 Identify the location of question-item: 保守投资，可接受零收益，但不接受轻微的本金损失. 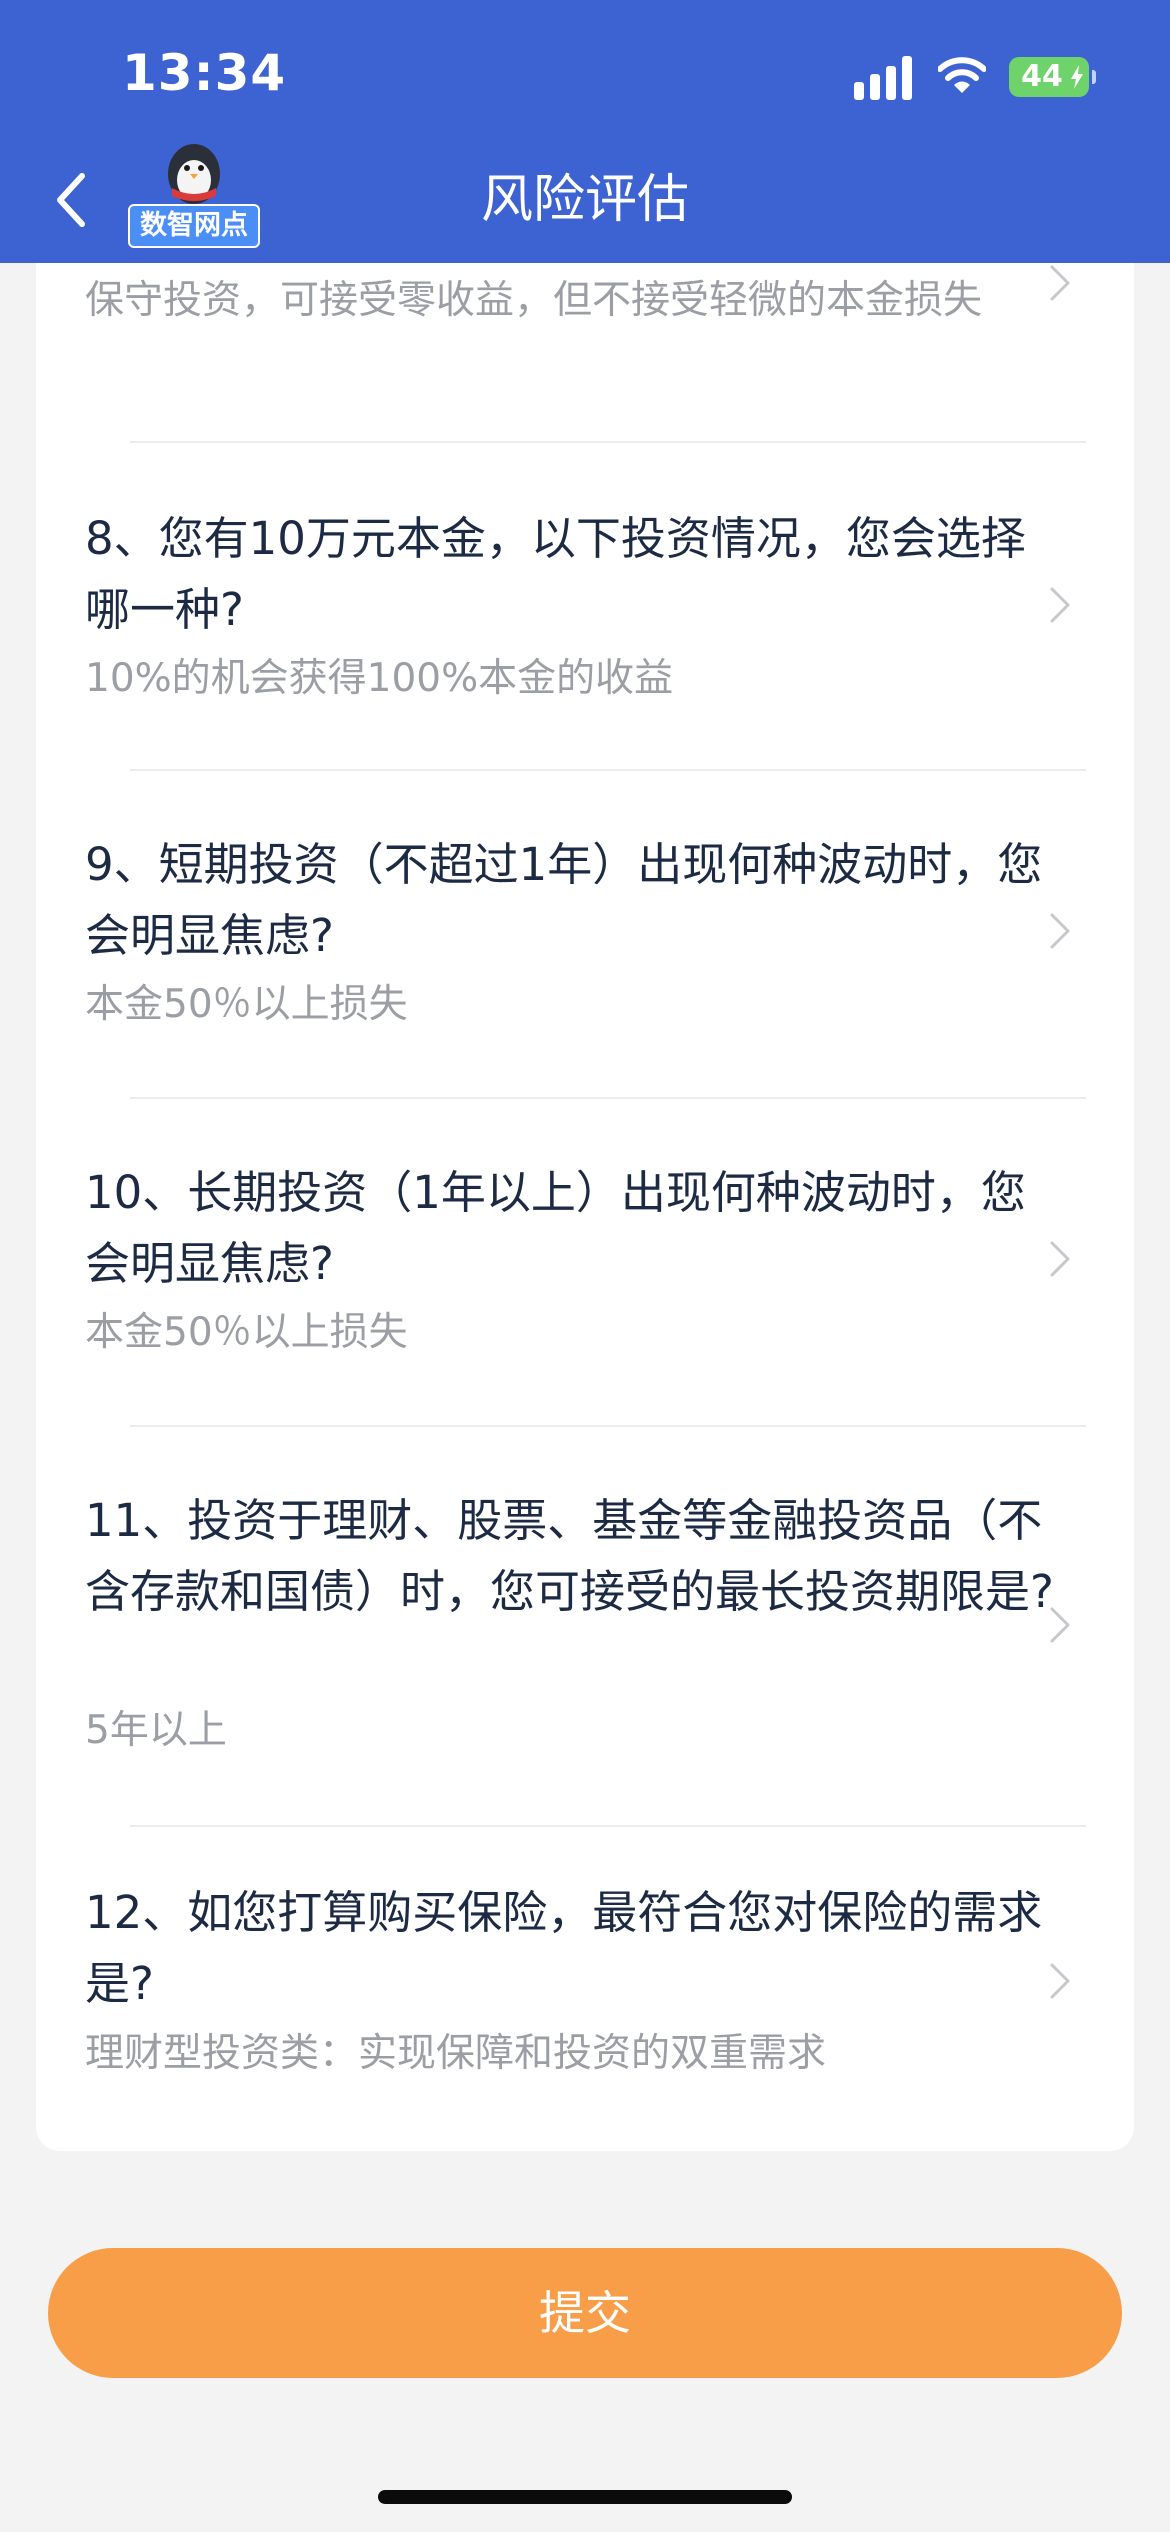
(585, 353).